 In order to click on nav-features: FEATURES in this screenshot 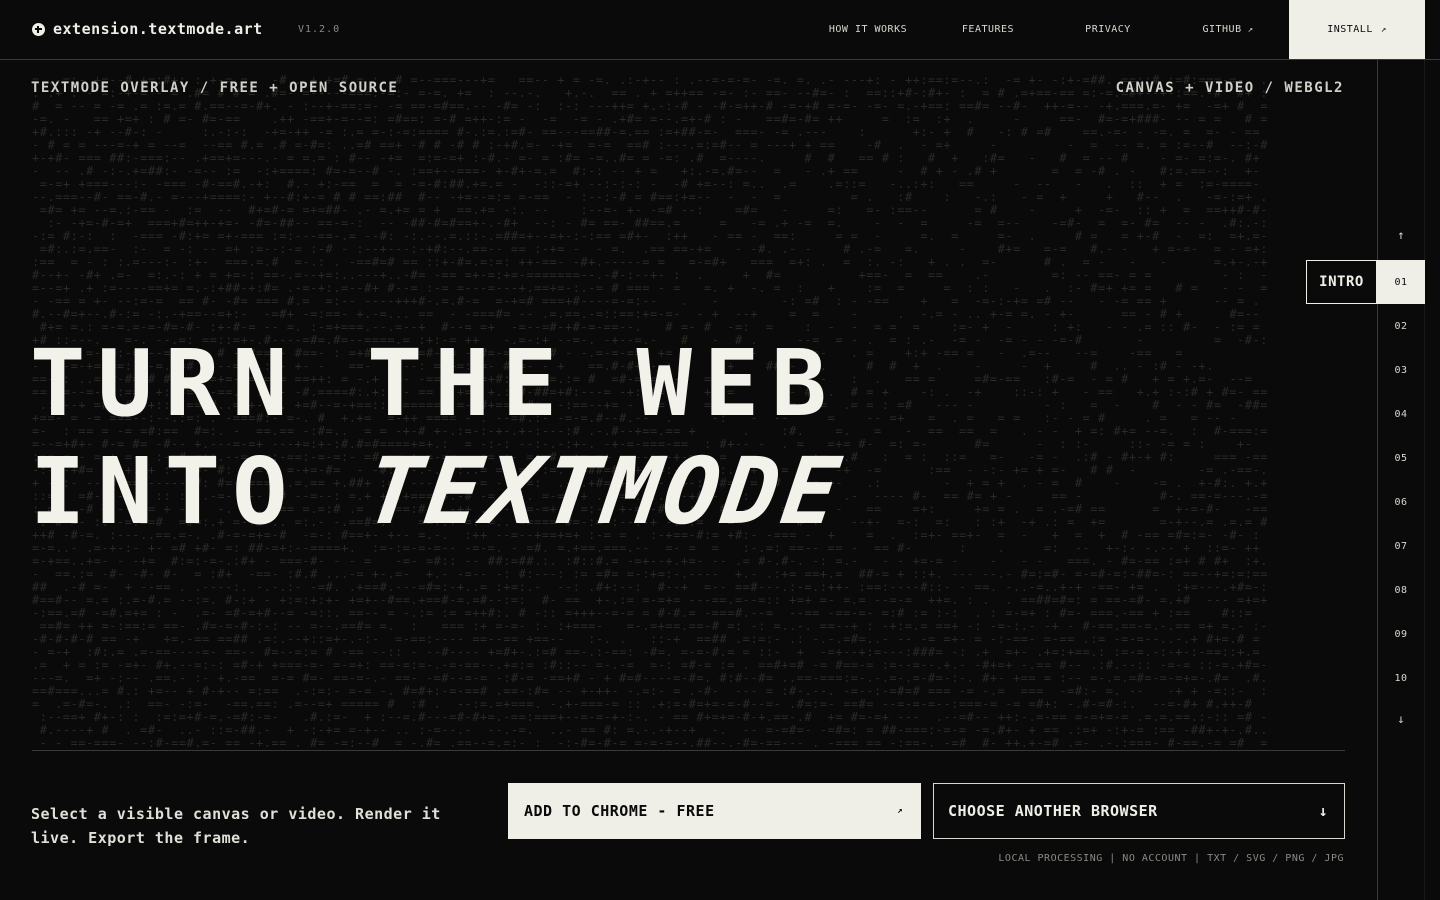, I will do `click(988, 29)`.